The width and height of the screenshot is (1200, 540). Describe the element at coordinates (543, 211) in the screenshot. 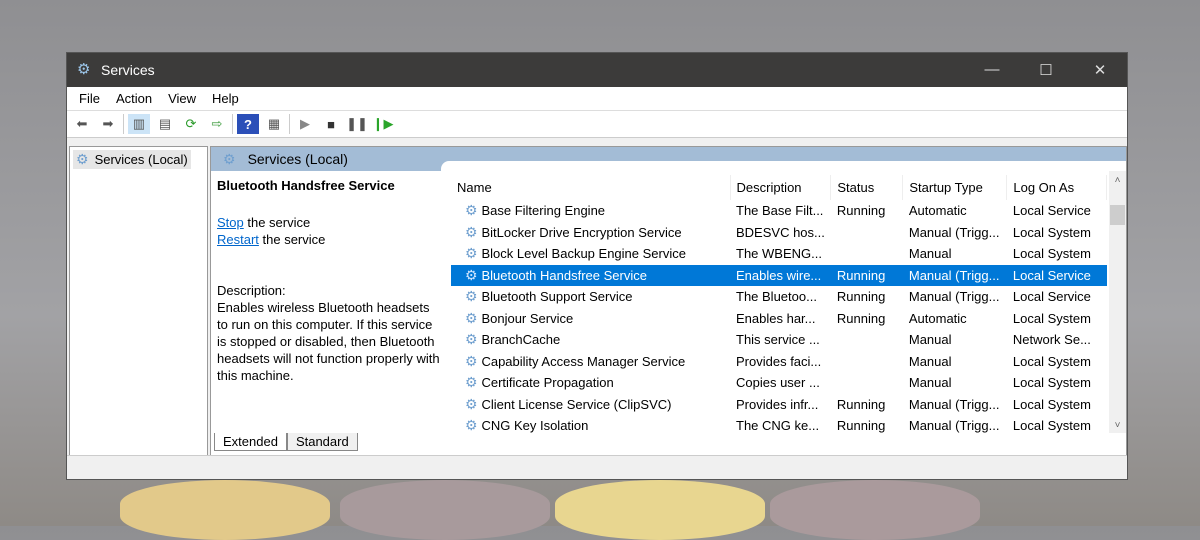

I see `service-name-text: Base Filtering Engine` at that location.